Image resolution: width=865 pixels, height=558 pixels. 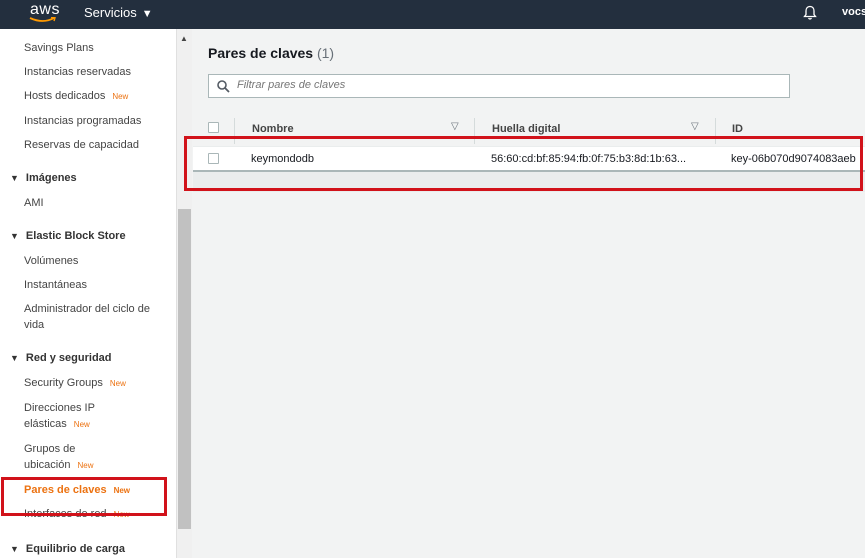 What do you see at coordinates (184, 38) in the screenshot?
I see `scroll-up-arrow-icon: ▲` at bounding box center [184, 38].